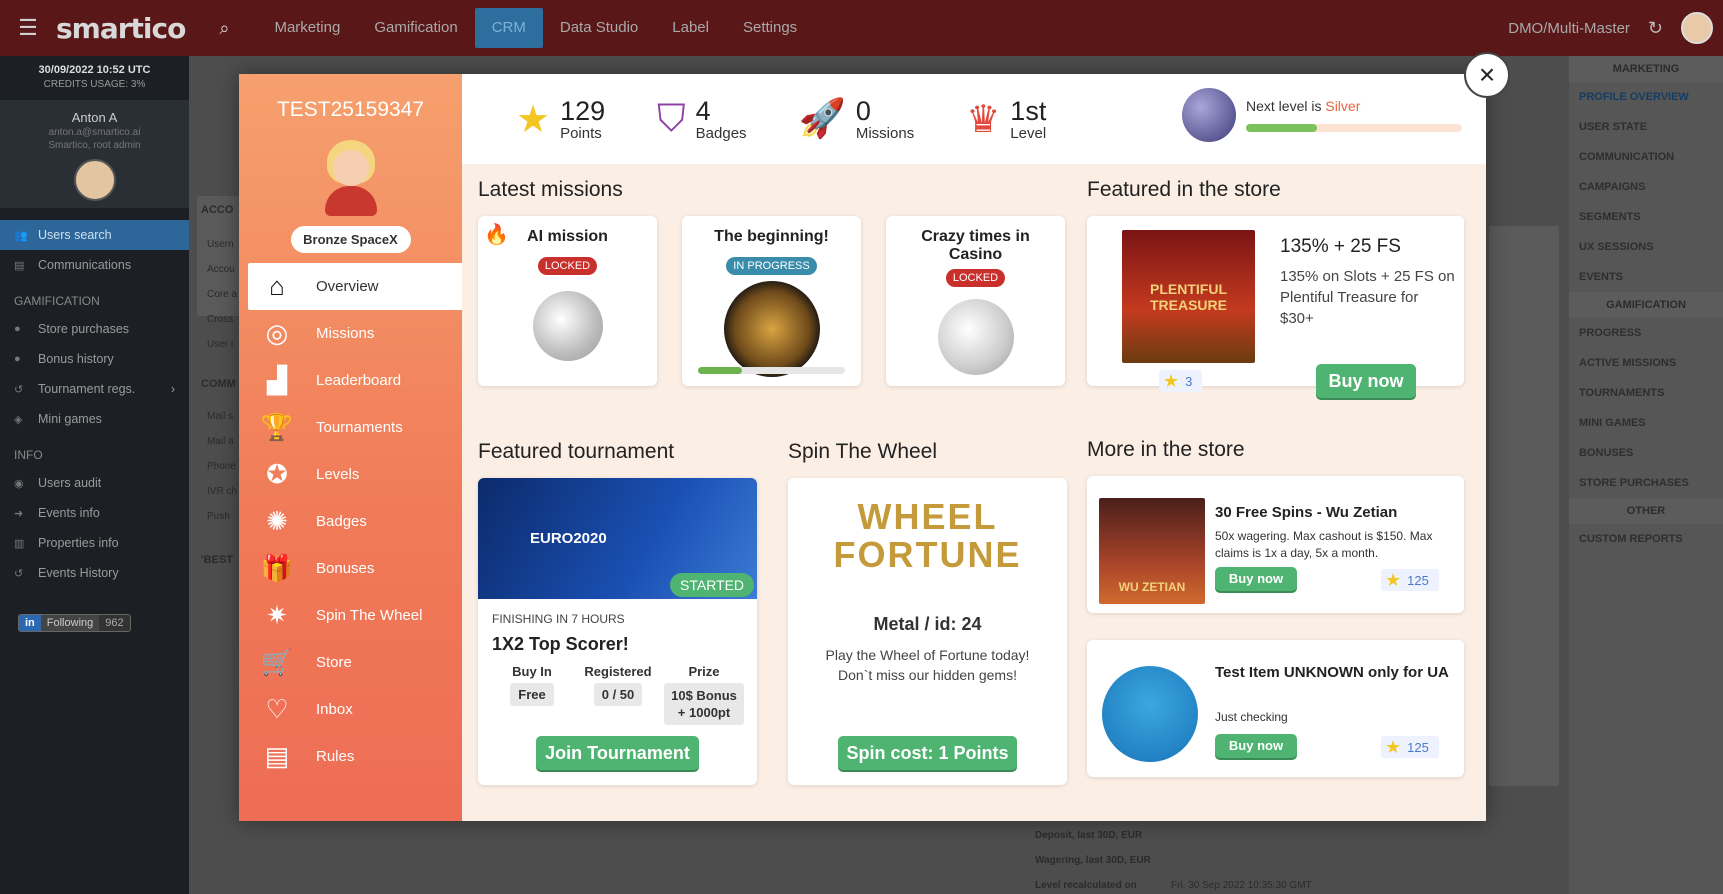  Describe the element at coordinates (94, 359) in the screenshot. I see `sidebar-item-bonus-history: ● Bonus history` at that location.